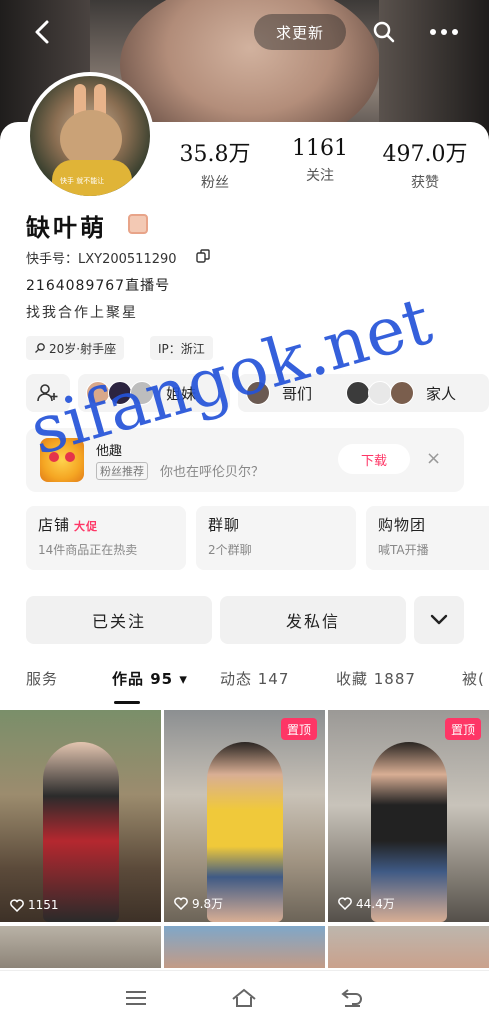 The image size is (489, 1024). What do you see at coordinates (119, 620) in the screenshot?
I see `followed-button: 已关注` at bounding box center [119, 620].